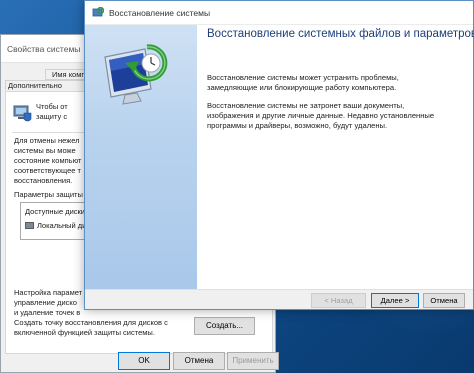 This screenshot has width=474, height=373. I want to click on drives-list-header: Доступные диски, so click(55, 211).